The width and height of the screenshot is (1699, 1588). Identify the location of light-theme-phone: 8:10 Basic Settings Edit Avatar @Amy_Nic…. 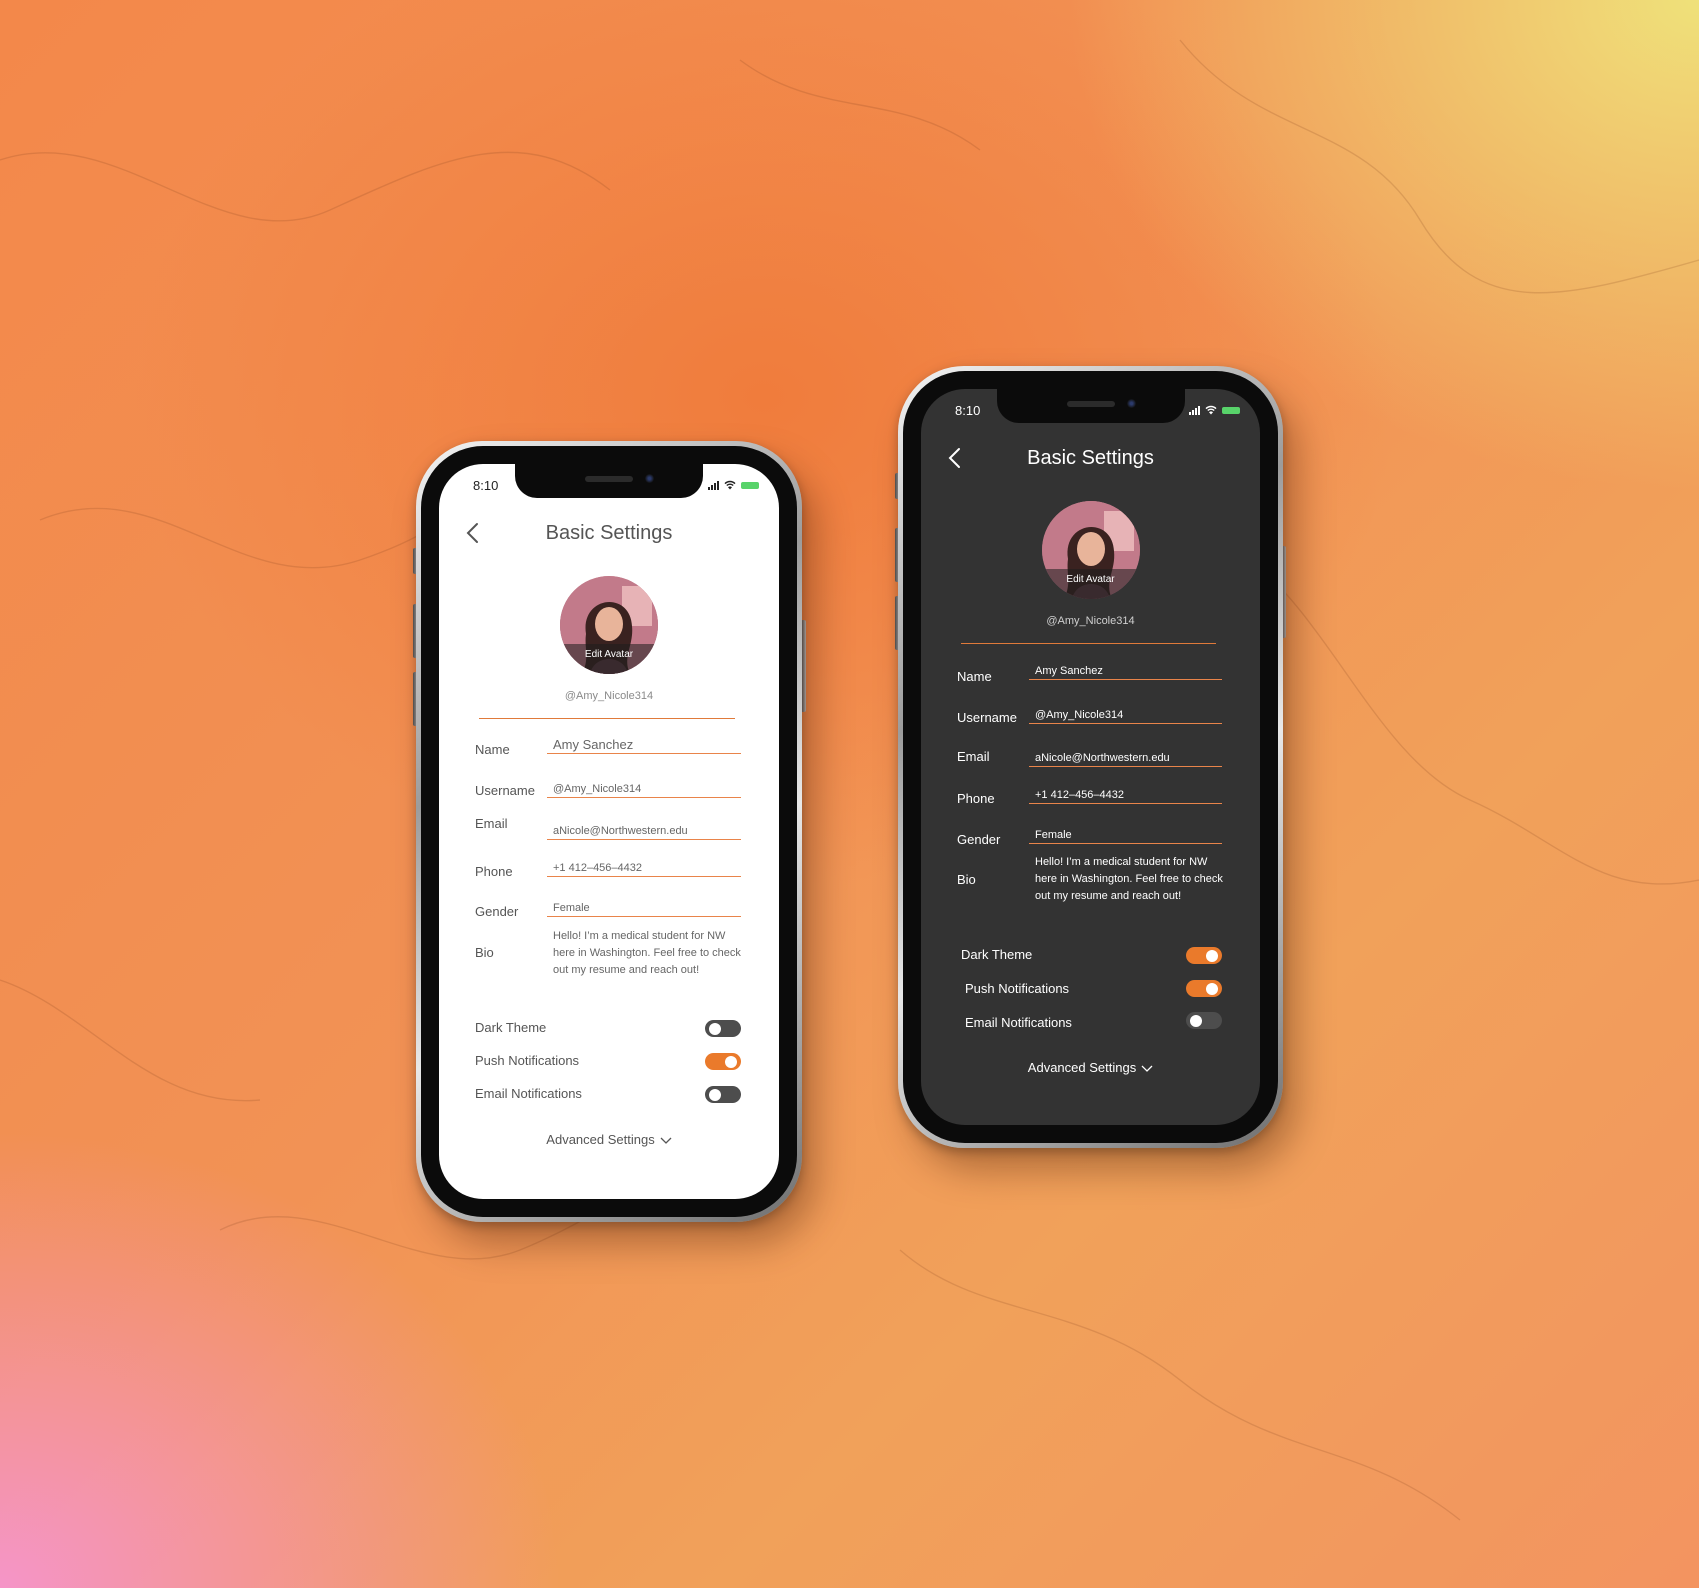
(609, 831).